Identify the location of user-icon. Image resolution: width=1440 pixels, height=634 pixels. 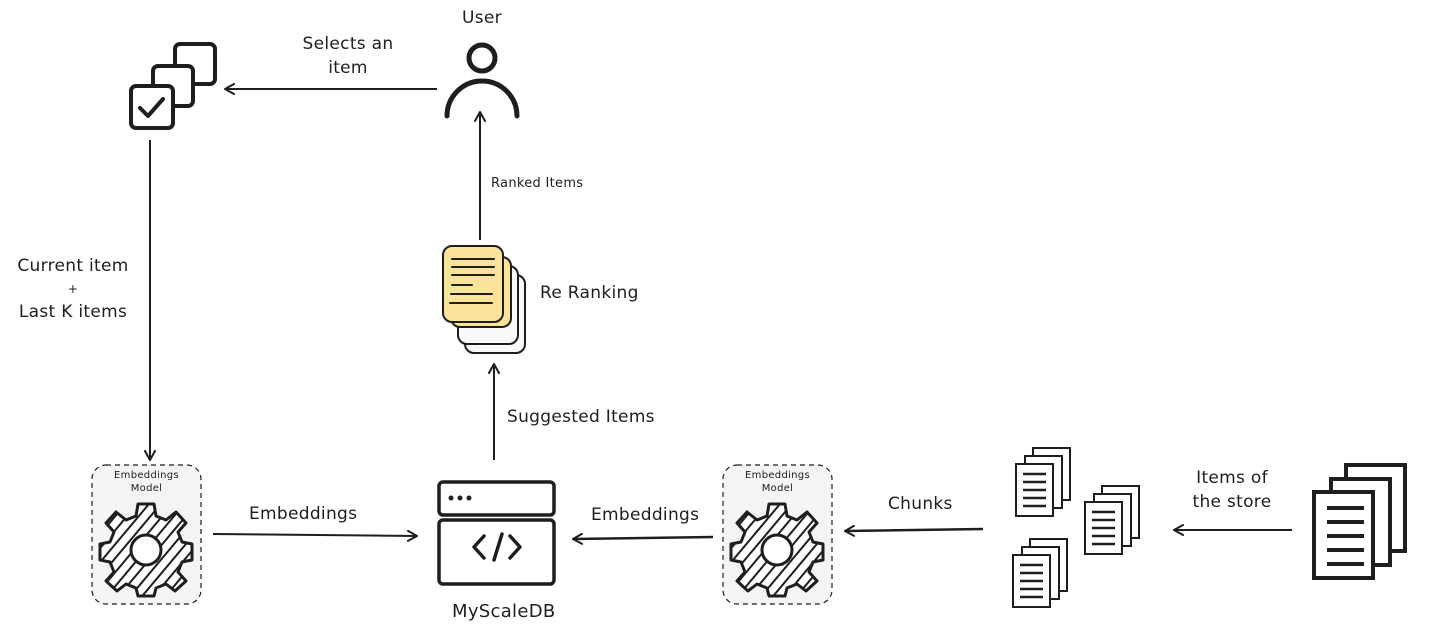
(482, 80).